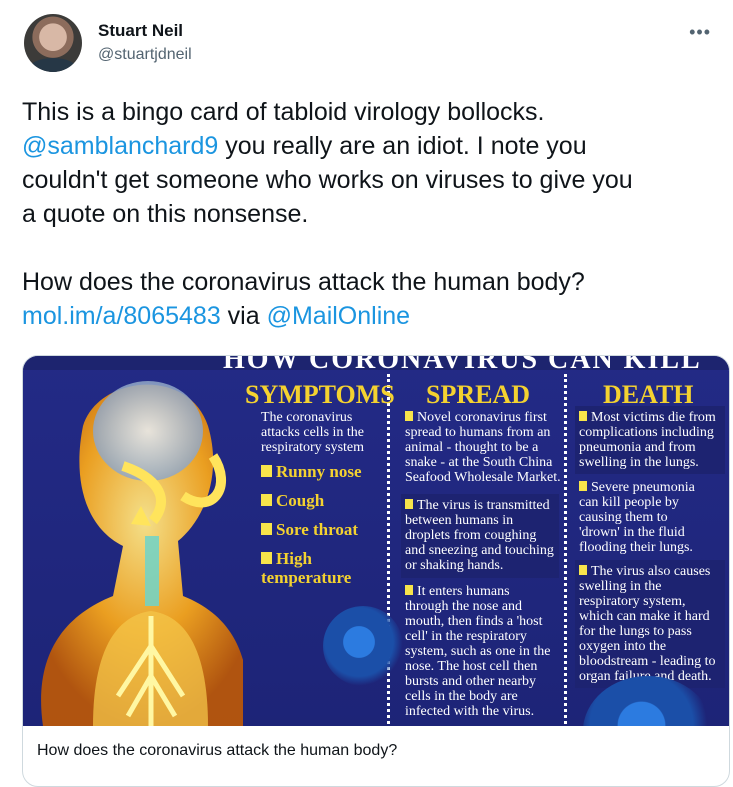  What do you see at coordinates (320, 394) in the screenshot?
I see `symptoms-title: SYMPTOMS` at bounding box center [320, 394].